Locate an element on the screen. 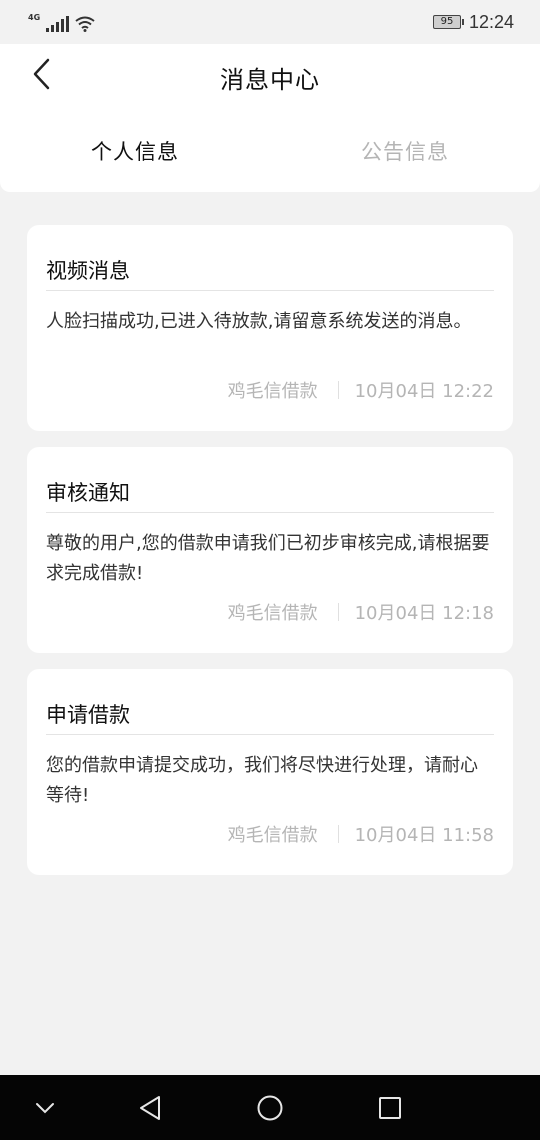 This screenshot has height=1140, width=540. header: 消息中心 is located at coordinates (270, 77).